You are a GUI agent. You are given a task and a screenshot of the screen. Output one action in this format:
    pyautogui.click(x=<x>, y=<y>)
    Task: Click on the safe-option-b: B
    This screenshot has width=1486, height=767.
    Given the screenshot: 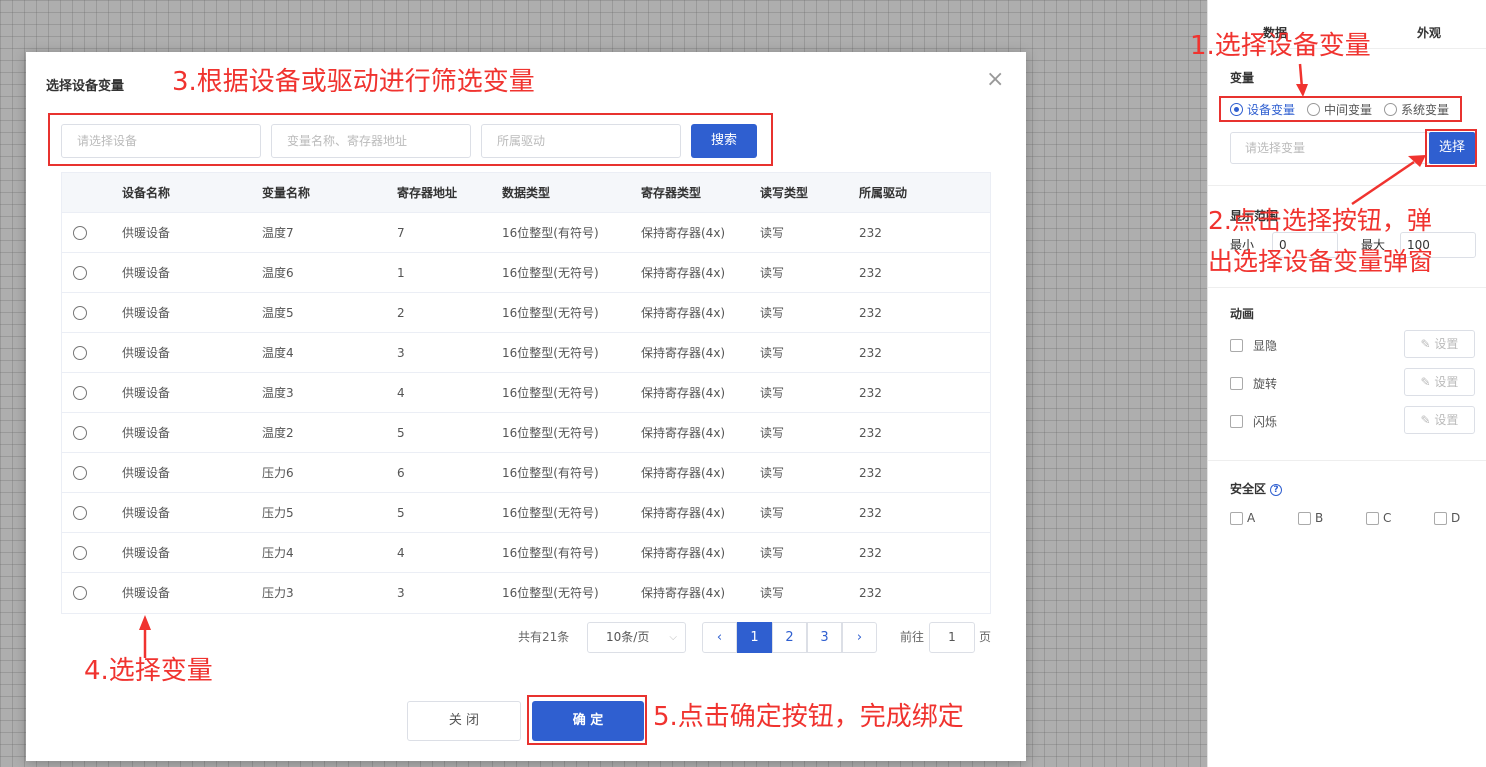 What is the action you would take?
    pyautogui.click(x=1332, y=518)
    